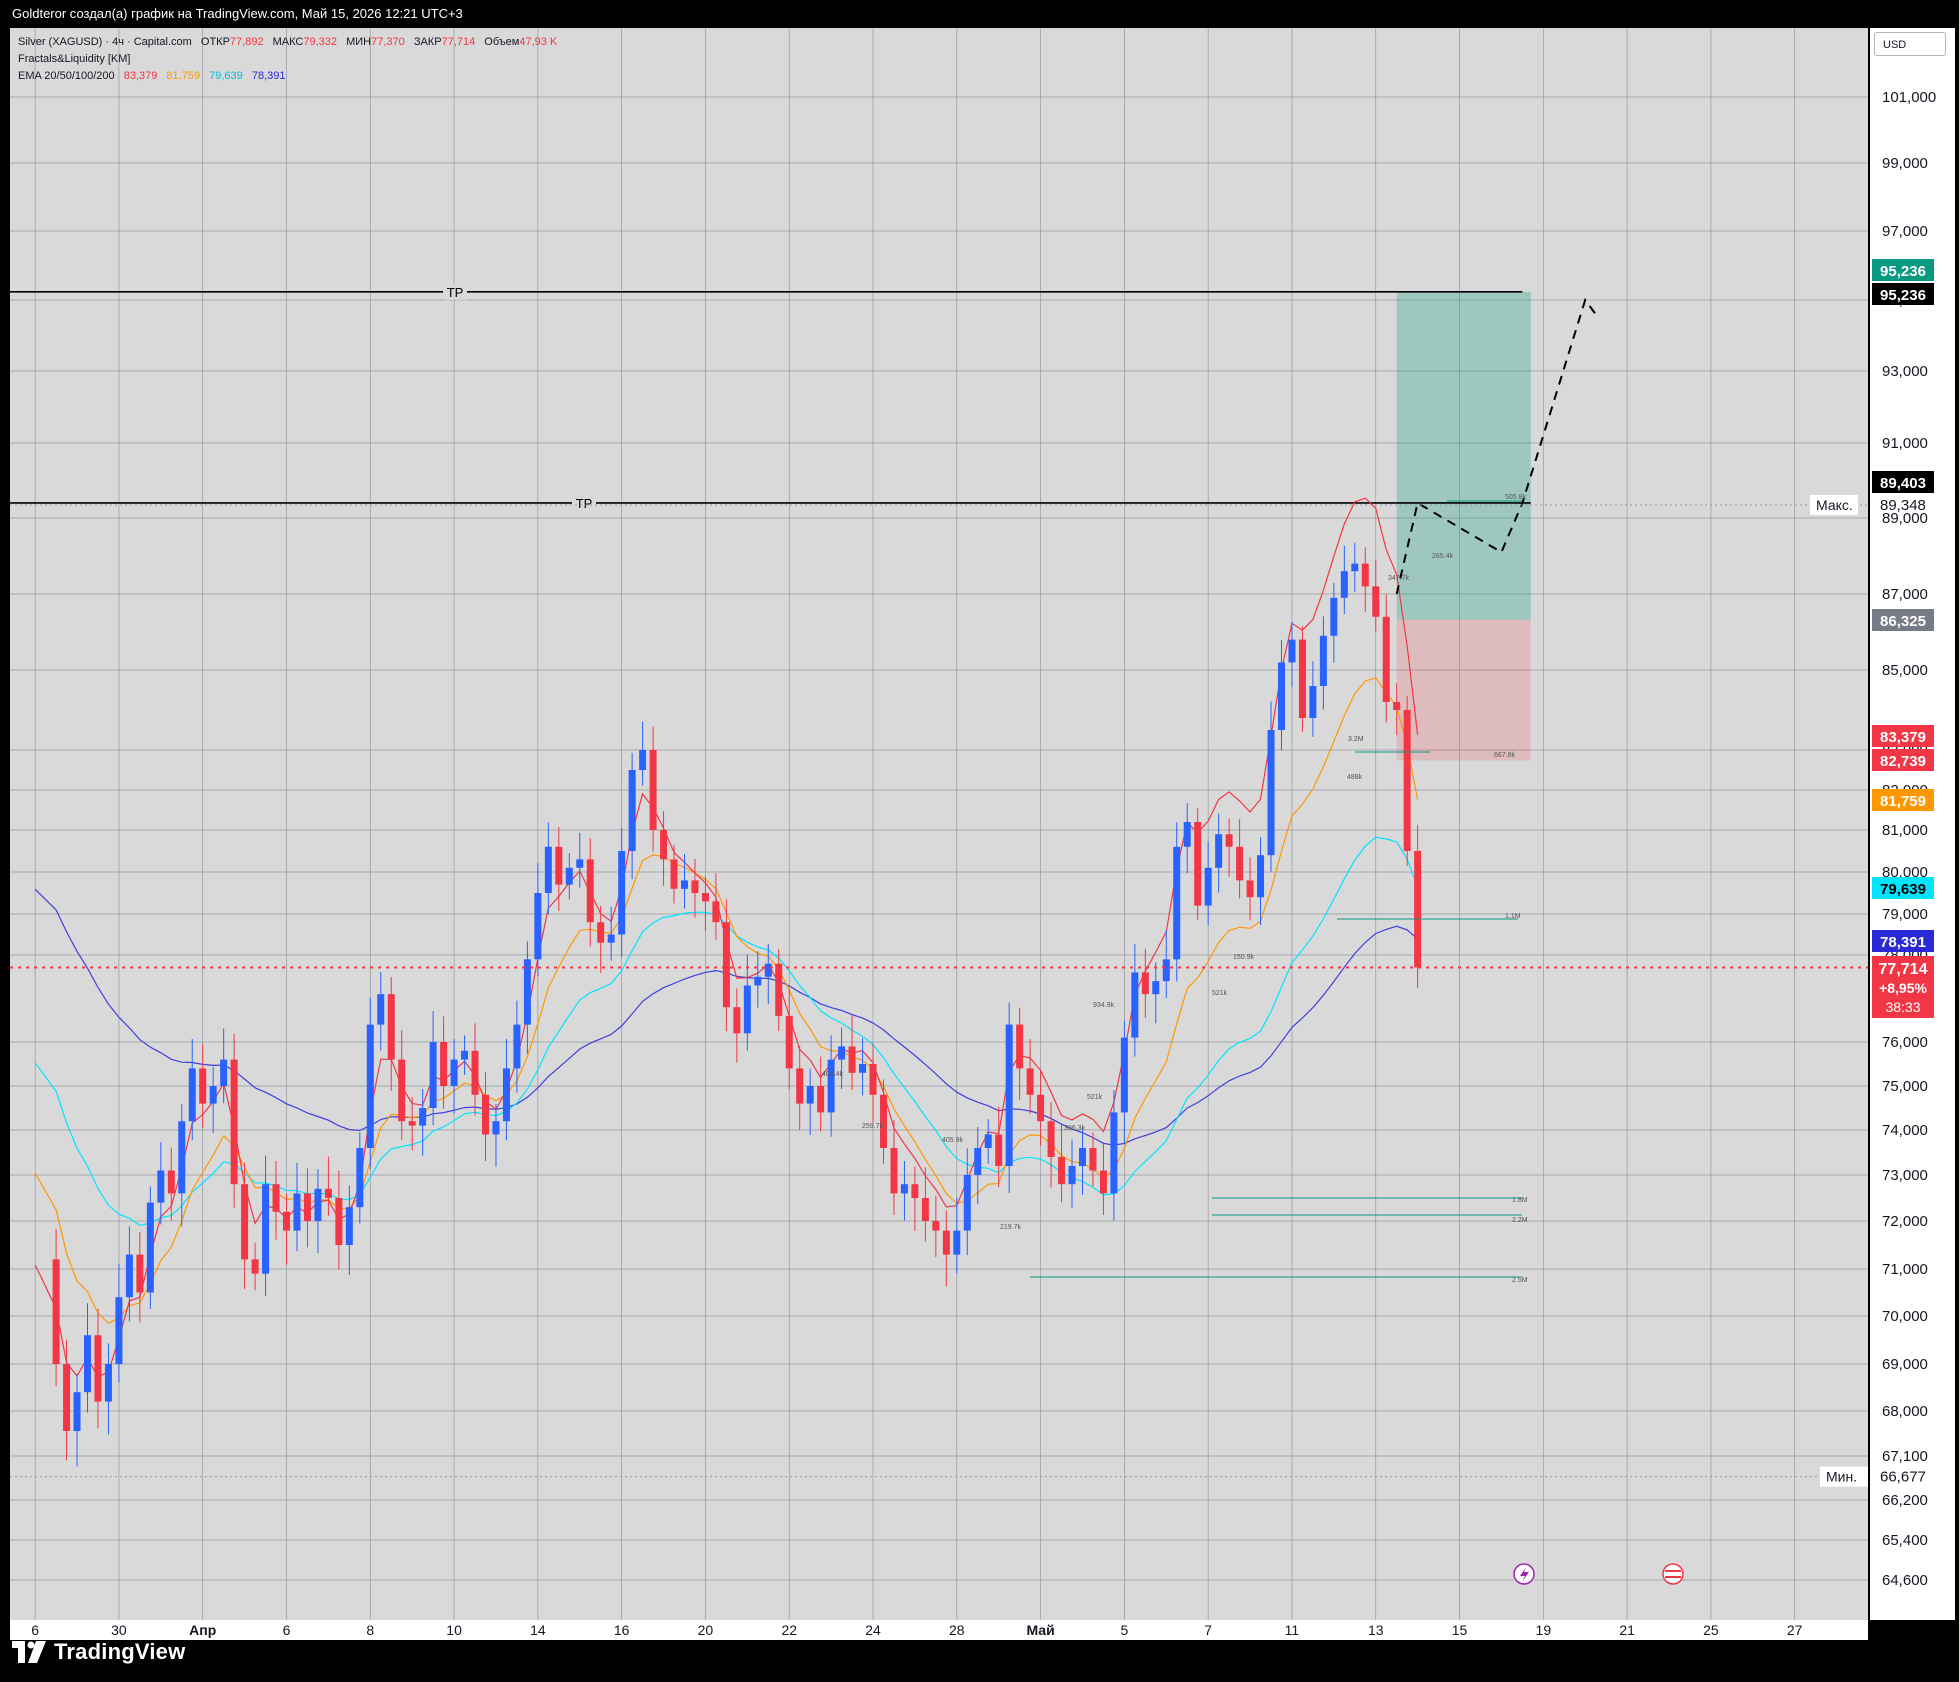 This screenshot has height=1682, width=1959. What do you see at coordinates (1104, 1005) in the screenshot?
I see `liquidity-label: 934.9k` at bounding box center [1104, 1005].